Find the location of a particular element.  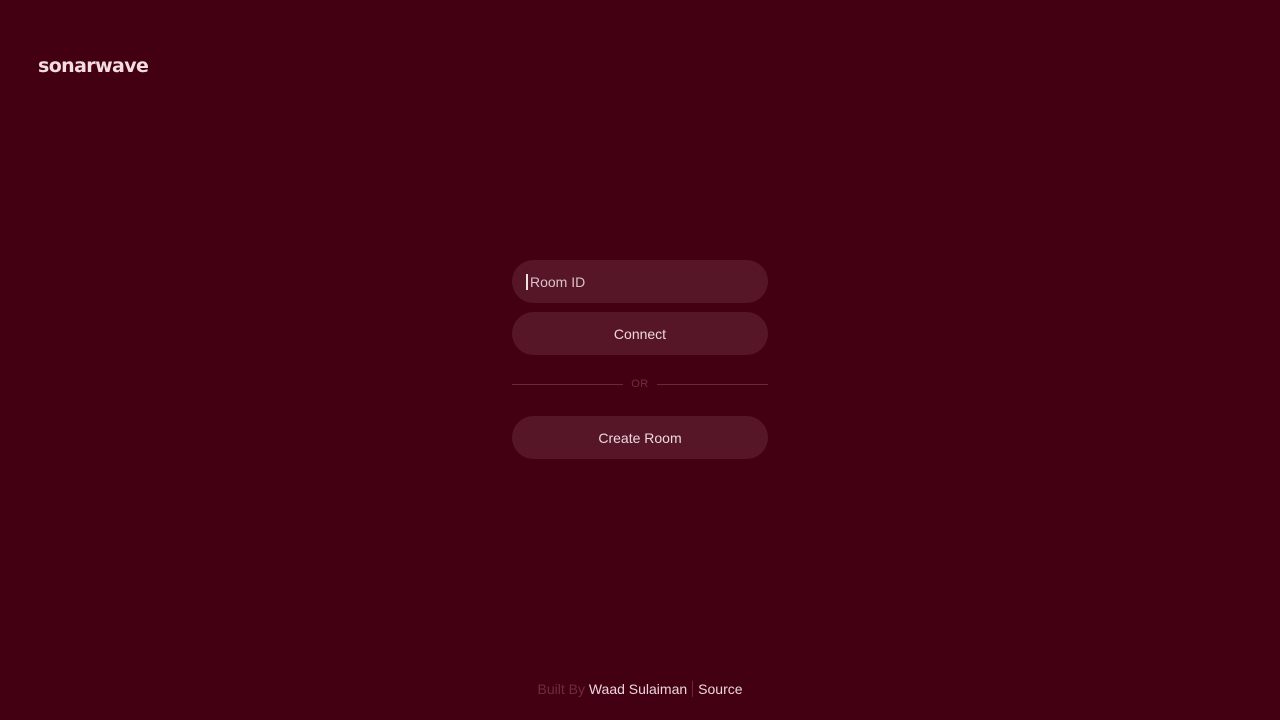

divider-label: OR is located at coordinates (640, 384).